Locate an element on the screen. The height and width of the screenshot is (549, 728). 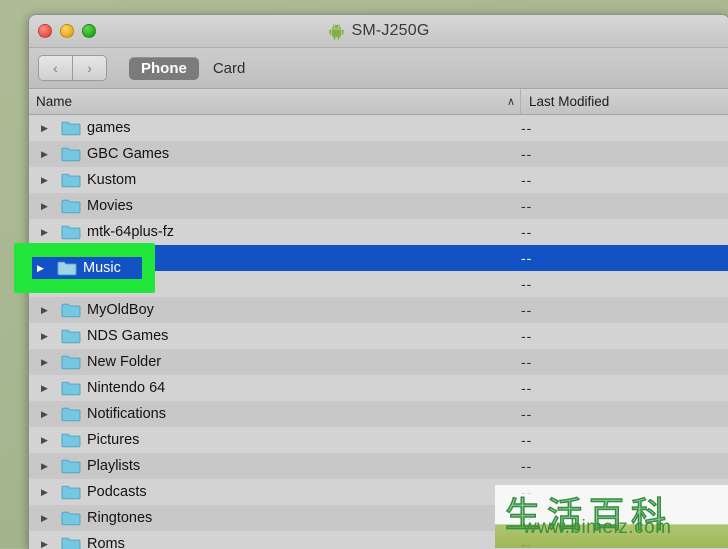
table-row: ▶ Movies -- is located at coordinates (378, 206).